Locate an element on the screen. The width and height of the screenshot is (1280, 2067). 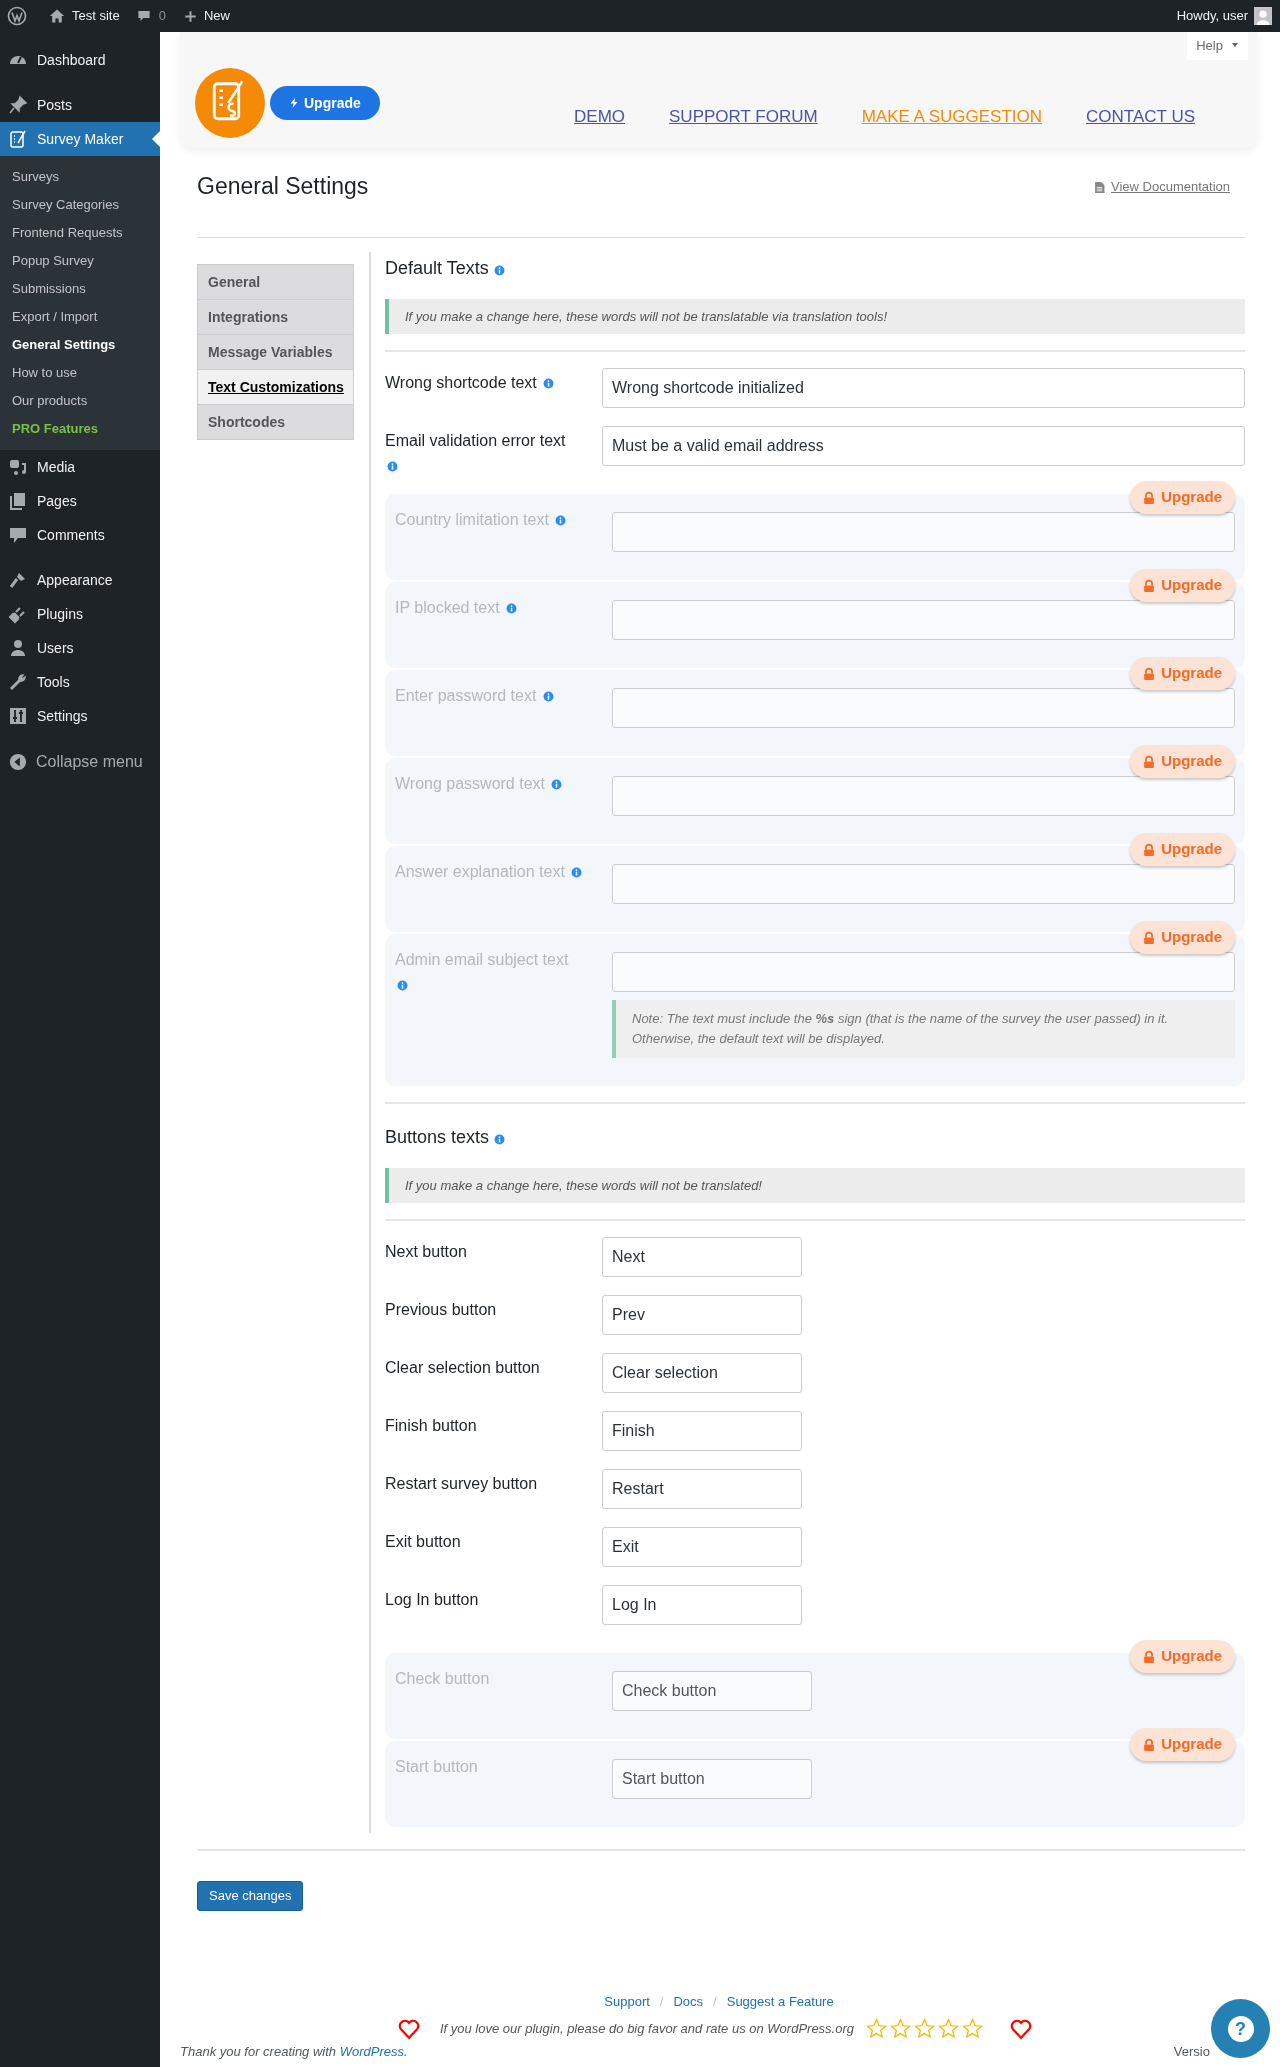
text-input-field: Finish is located at coordinates (702, 1431).